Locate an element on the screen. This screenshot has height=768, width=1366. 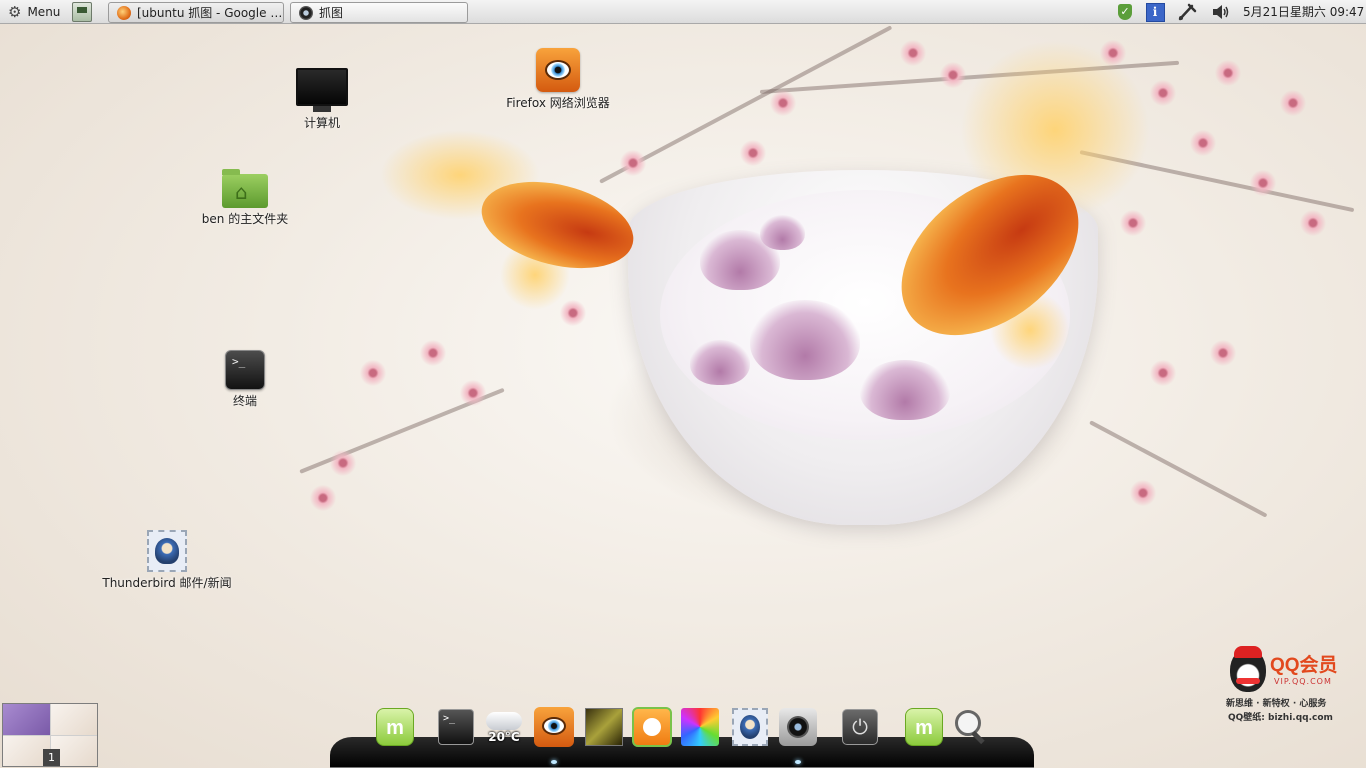
photo-viewer-icon is located at coordinates (604, 727).